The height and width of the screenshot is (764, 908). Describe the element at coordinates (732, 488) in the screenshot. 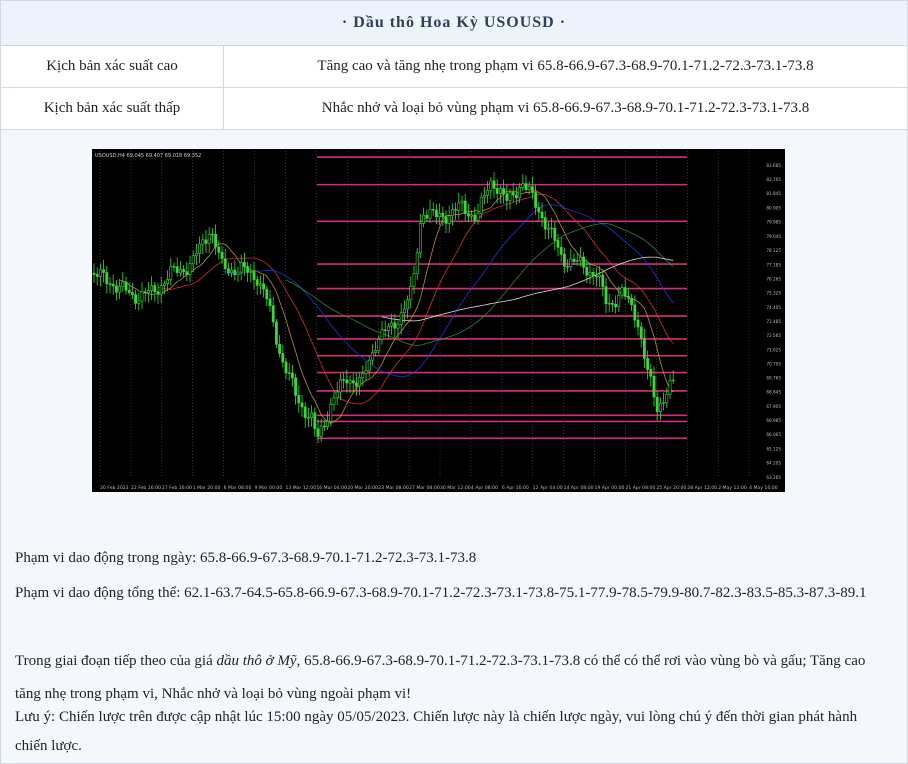

I see `x-tick-label: 2 May 12:00` at that location.